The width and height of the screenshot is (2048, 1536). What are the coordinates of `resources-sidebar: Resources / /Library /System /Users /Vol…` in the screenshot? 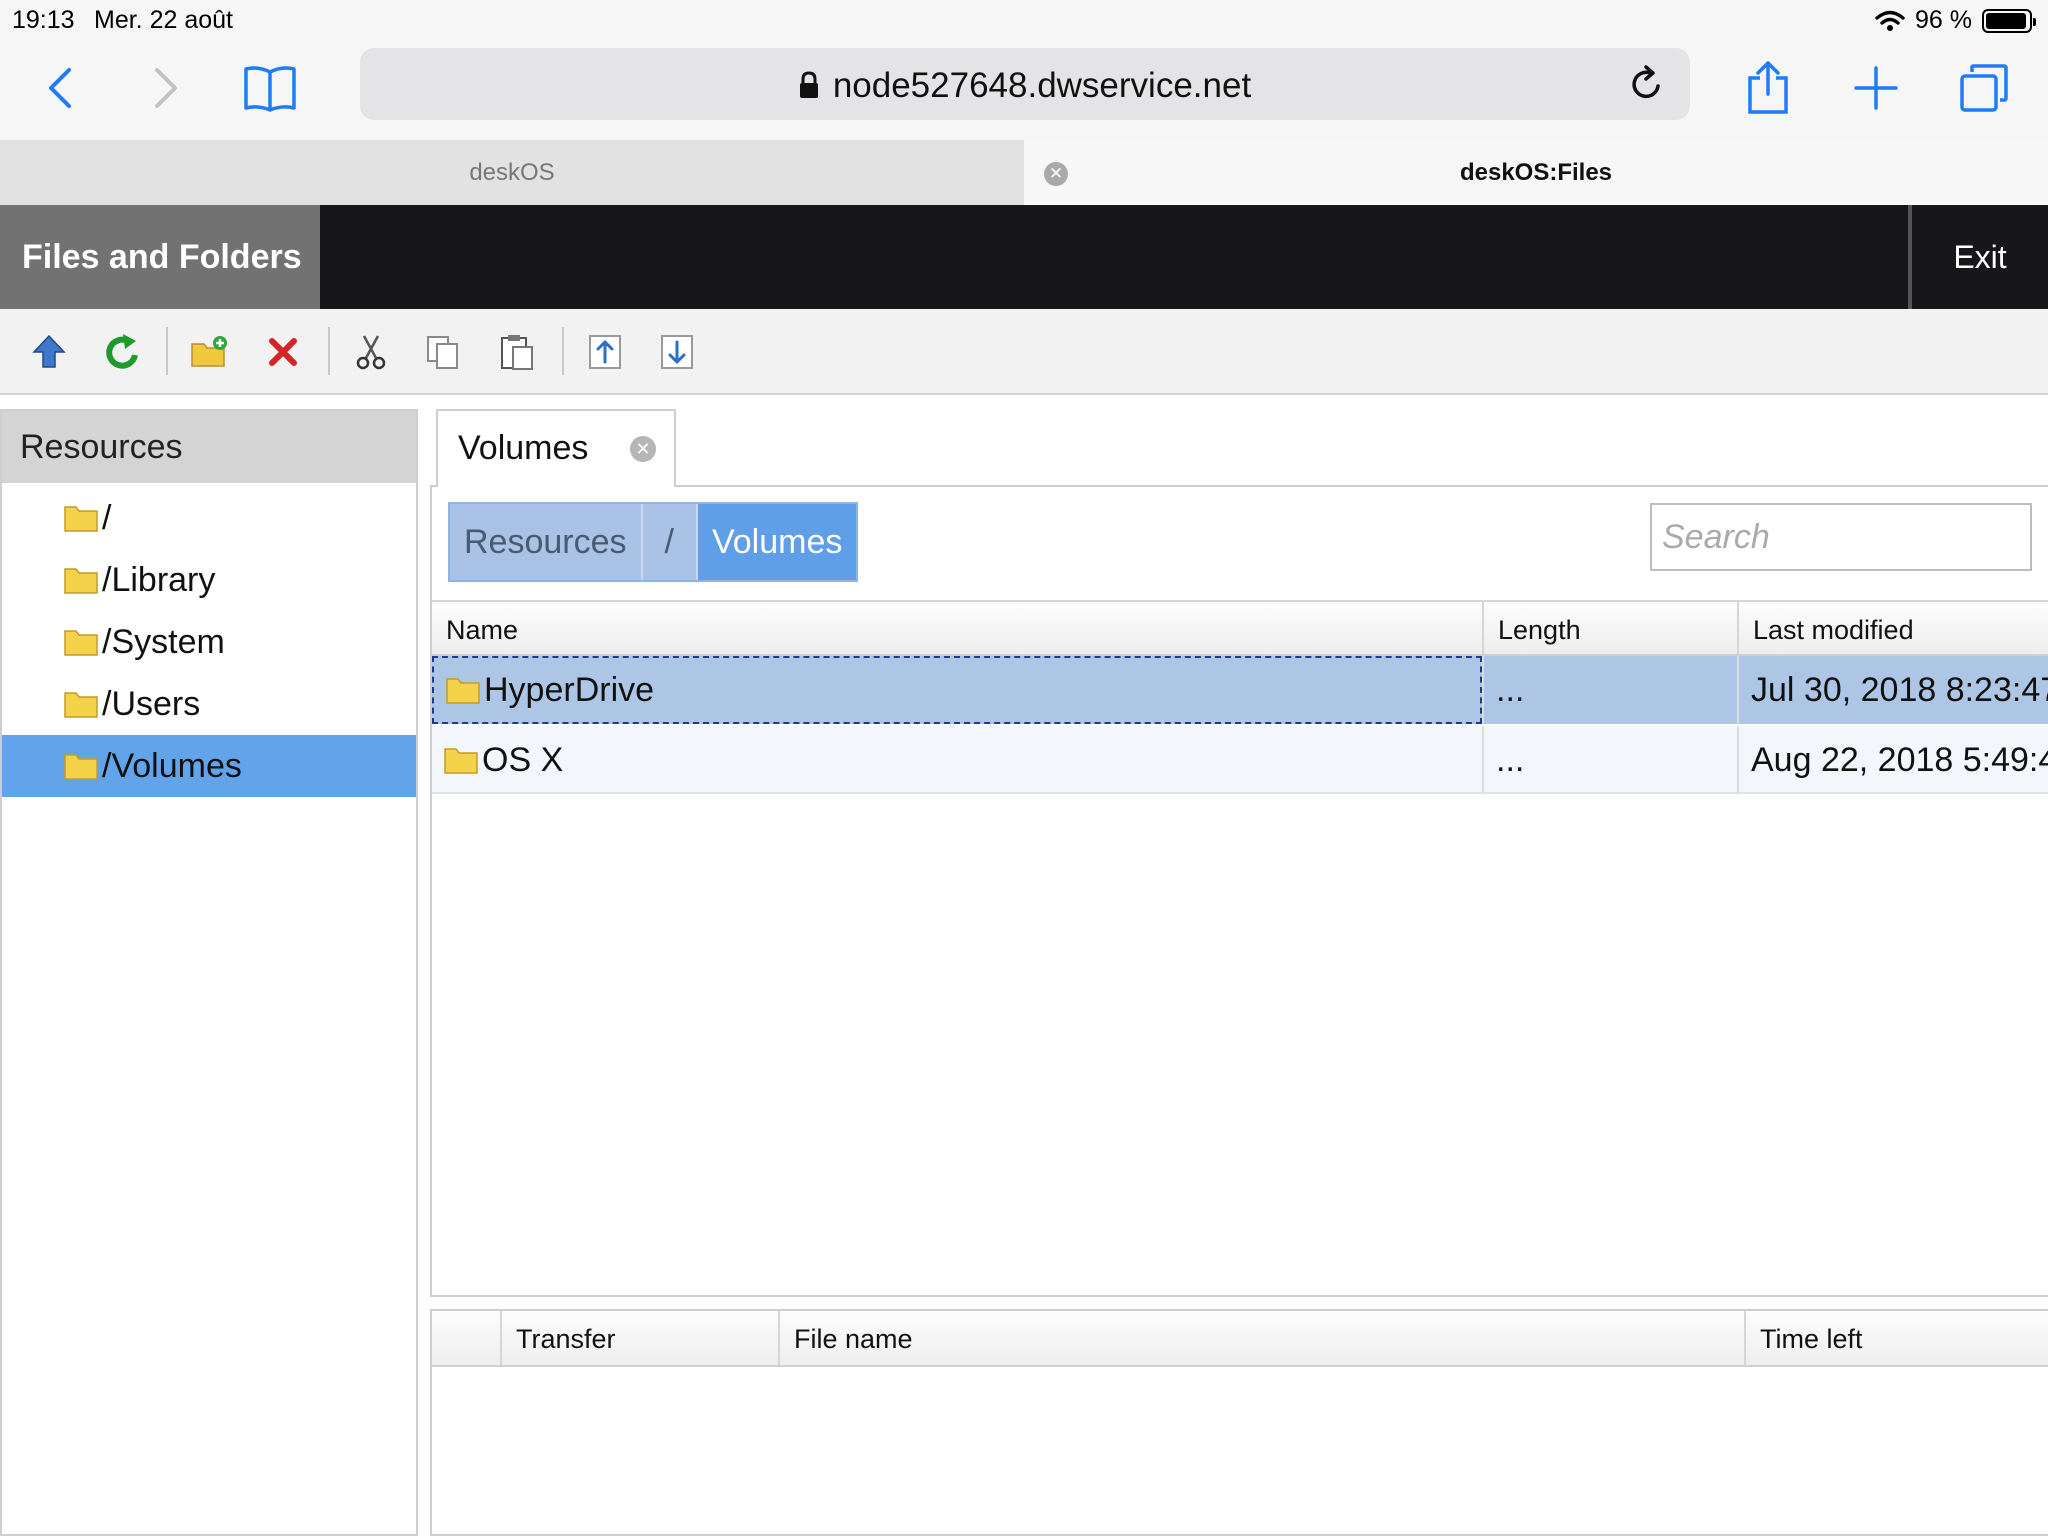 It's located at (209, 972).